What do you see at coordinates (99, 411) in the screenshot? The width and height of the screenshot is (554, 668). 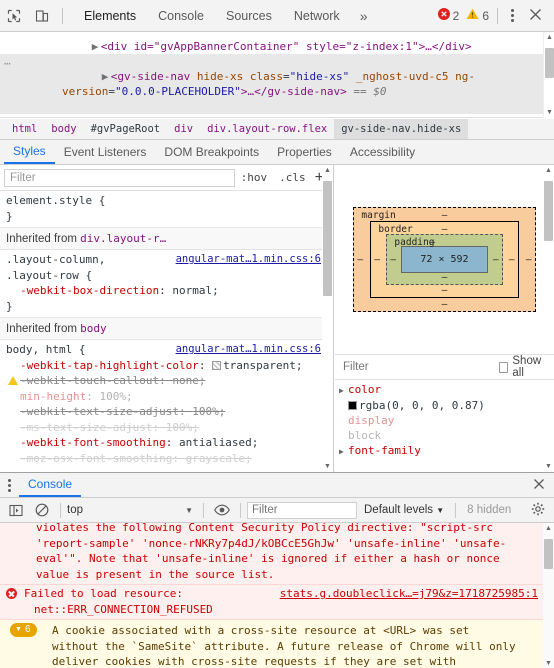 I see `style-property-name: -webkit-text-size-adjust` at bounding box center [99, 411].